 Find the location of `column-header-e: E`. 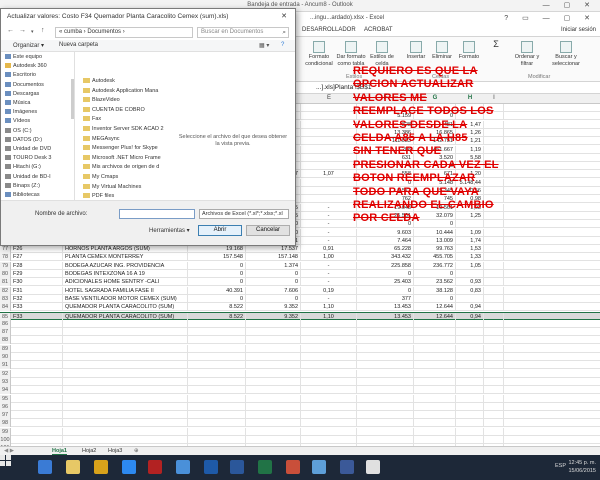

column-header-e: E is located at coordinates (329, 98).